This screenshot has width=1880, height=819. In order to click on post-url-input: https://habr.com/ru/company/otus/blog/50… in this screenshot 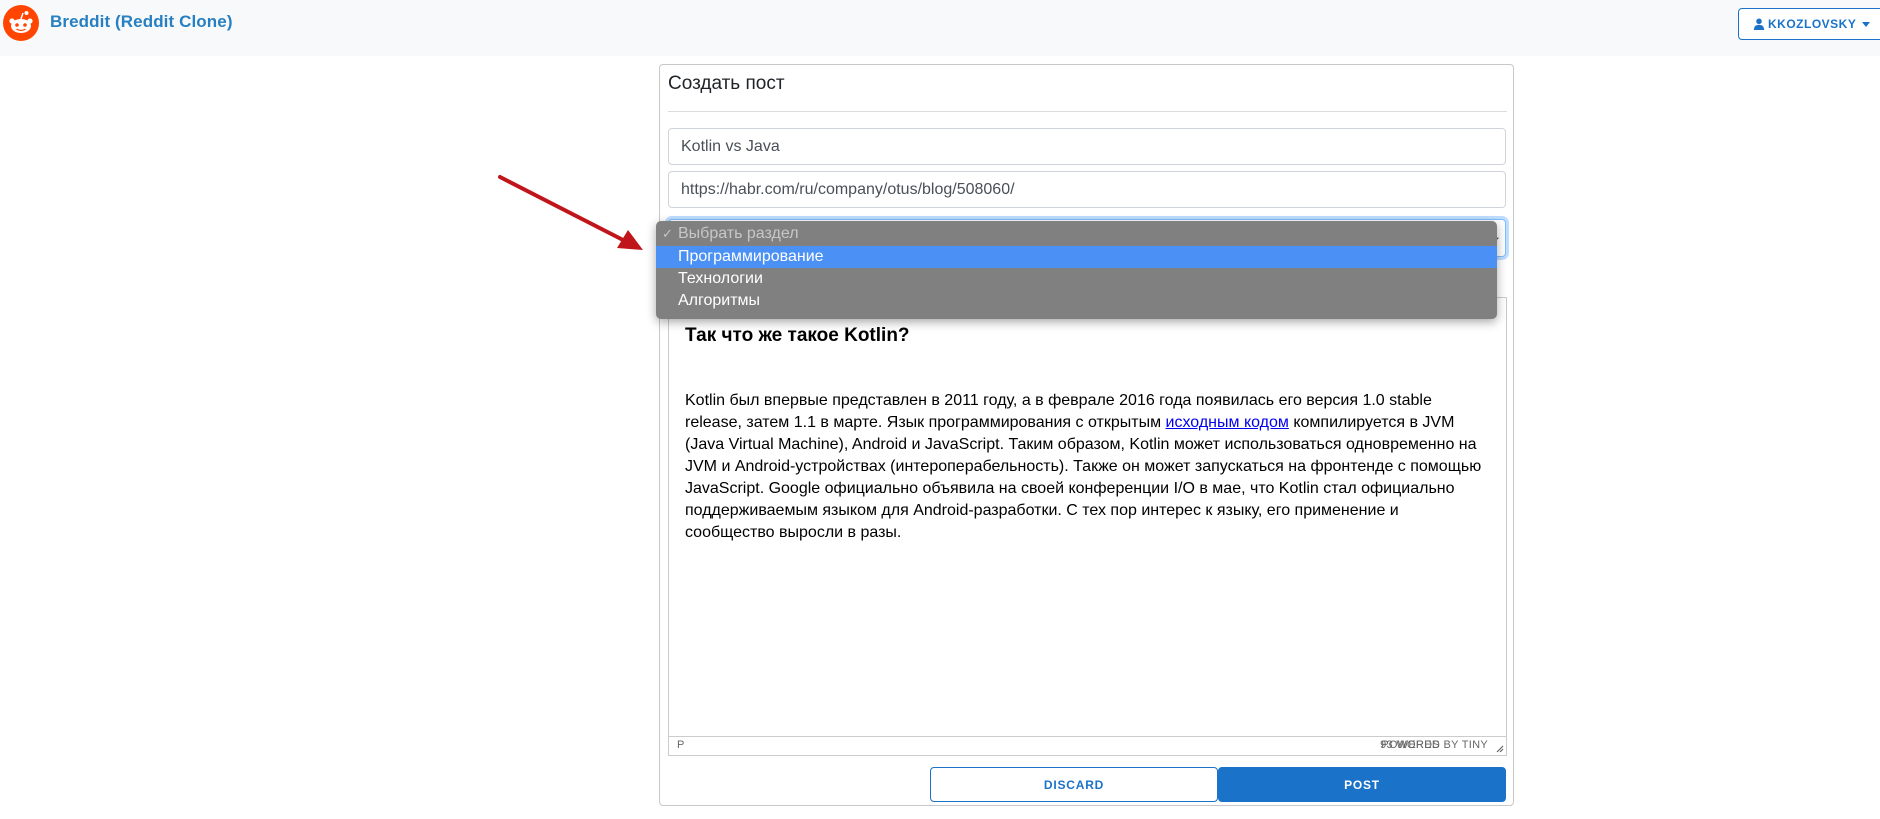, I will do `click(1087, 189)`.